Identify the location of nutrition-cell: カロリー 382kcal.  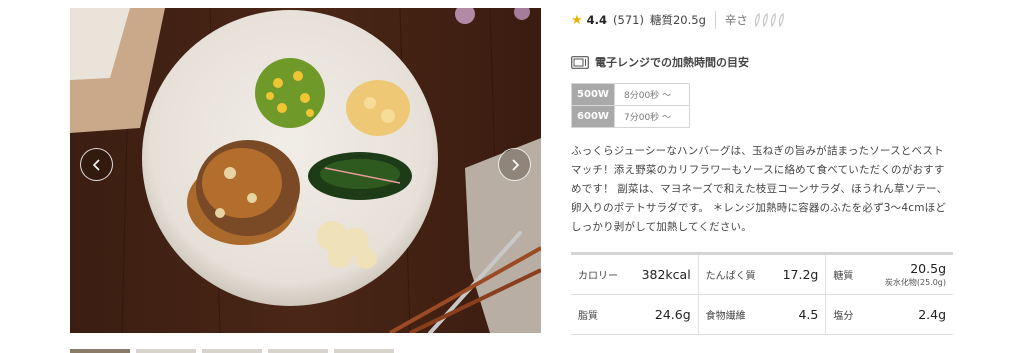
(635, 274).